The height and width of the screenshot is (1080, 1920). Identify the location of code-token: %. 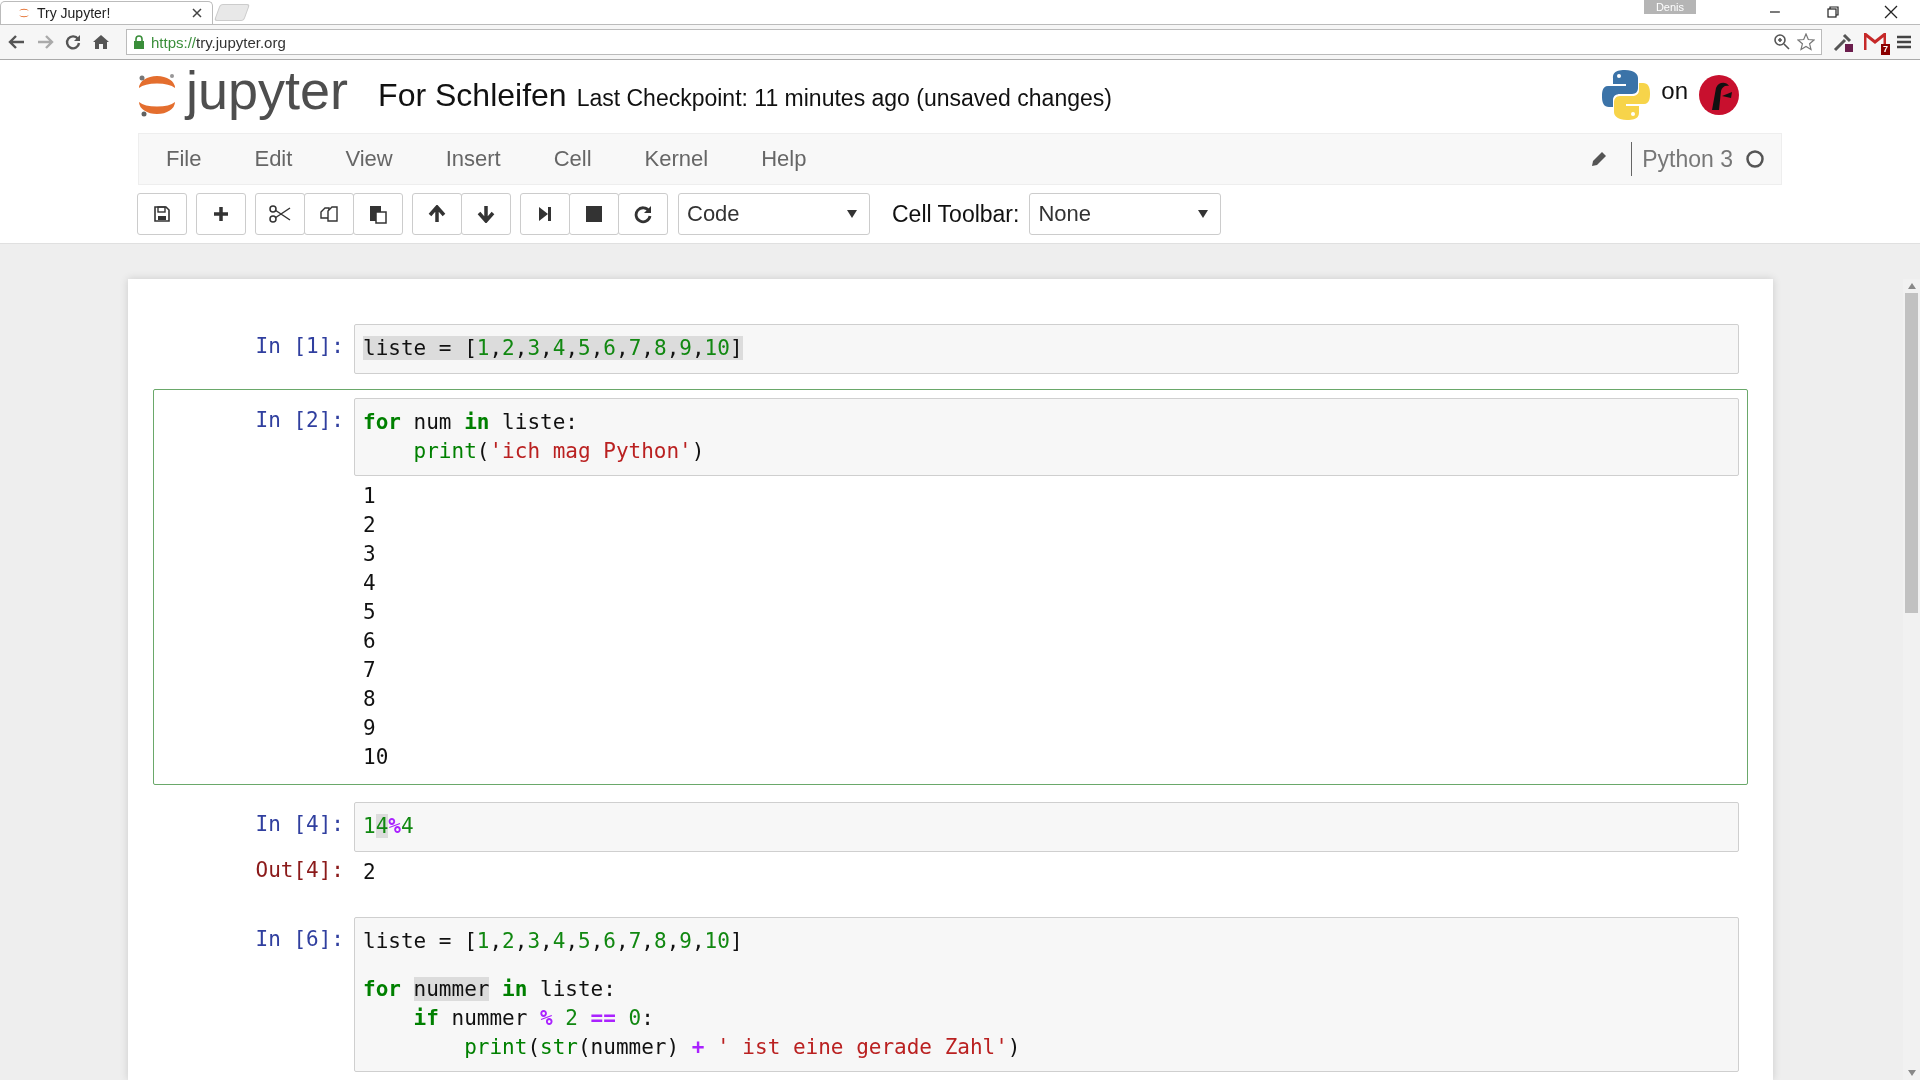
(546, 1018).